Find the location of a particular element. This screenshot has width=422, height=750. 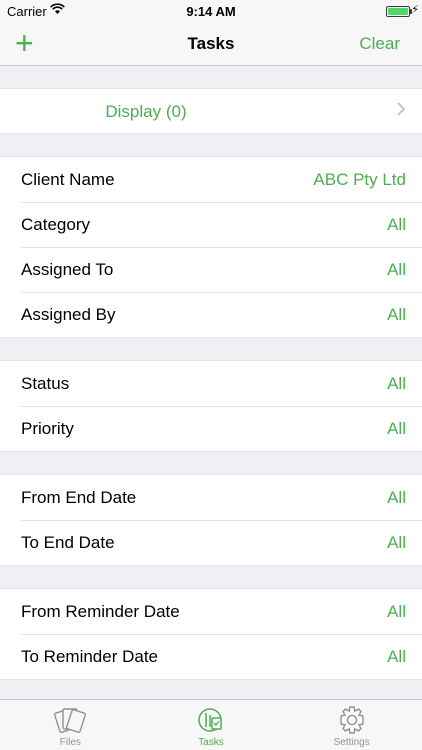

gear-icon is located at coordinates (352, 722).